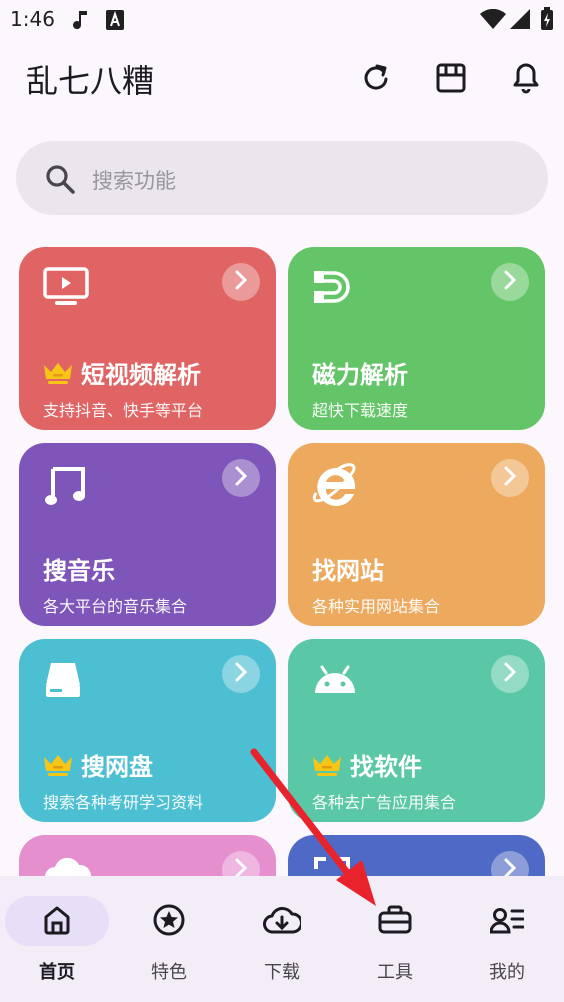  Describe the element at coordinates (147, 534) in the screenshot. I see `card-search-music: 搜音乐 各大平台的音乐集合` at that location.